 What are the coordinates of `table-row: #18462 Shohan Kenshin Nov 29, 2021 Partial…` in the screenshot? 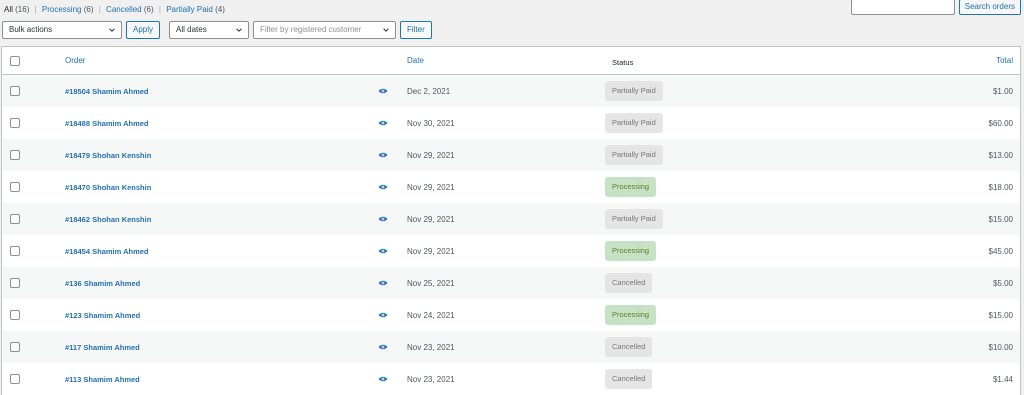 It's located at (511, 219).